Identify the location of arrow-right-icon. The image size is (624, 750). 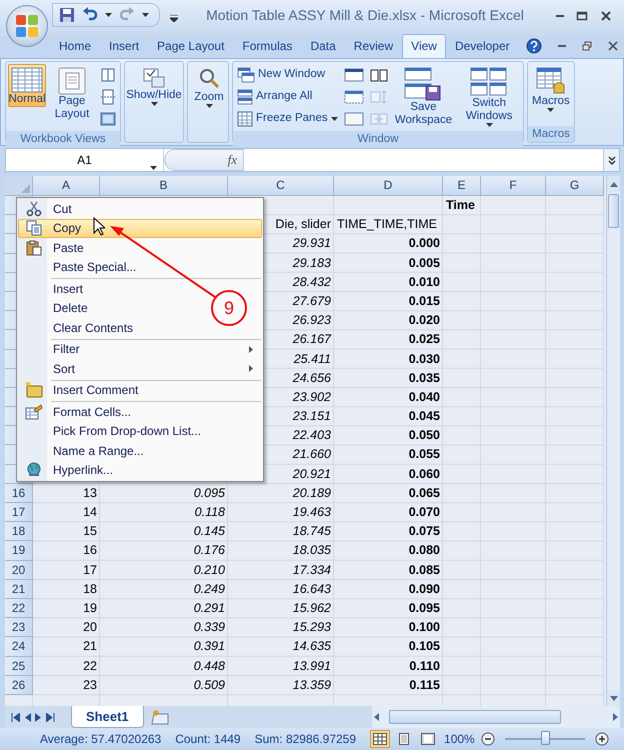
(615, 717).